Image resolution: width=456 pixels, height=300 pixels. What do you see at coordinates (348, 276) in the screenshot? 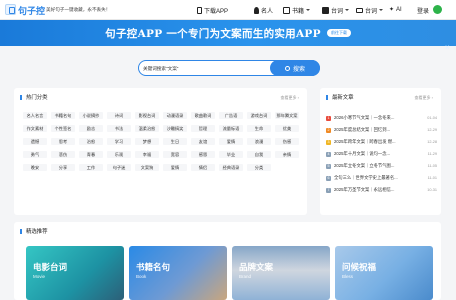
I see `featured-card-subtitle: Bless` at bounding box center [348, 276].